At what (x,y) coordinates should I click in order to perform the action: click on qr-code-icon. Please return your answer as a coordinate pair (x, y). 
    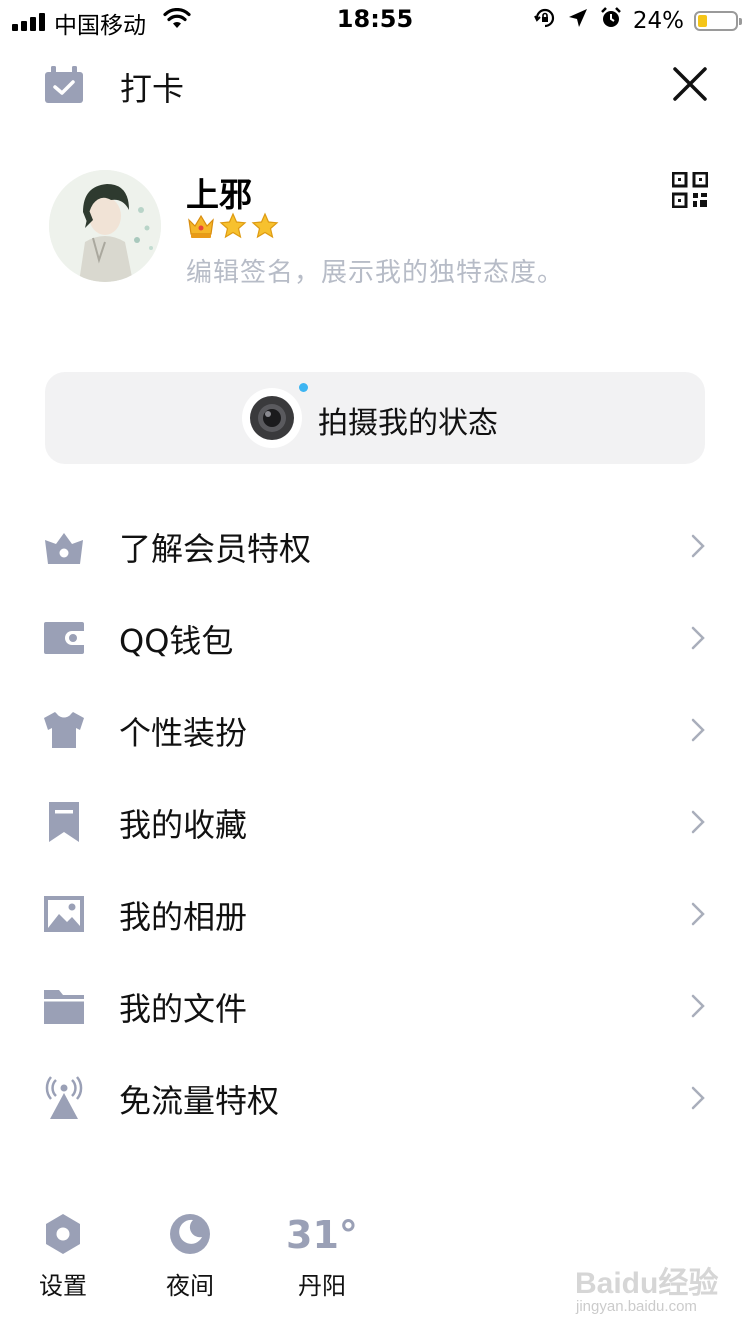
    Looking at the image, I should click on (690, 190).